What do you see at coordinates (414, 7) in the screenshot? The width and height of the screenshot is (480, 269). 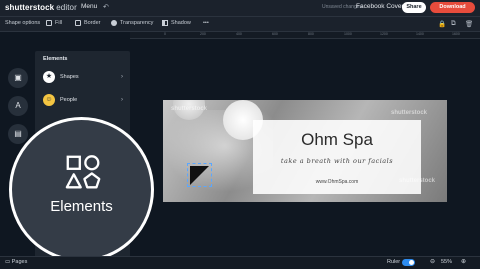 I see `share-button: Share` at bounding box center [414, 7].